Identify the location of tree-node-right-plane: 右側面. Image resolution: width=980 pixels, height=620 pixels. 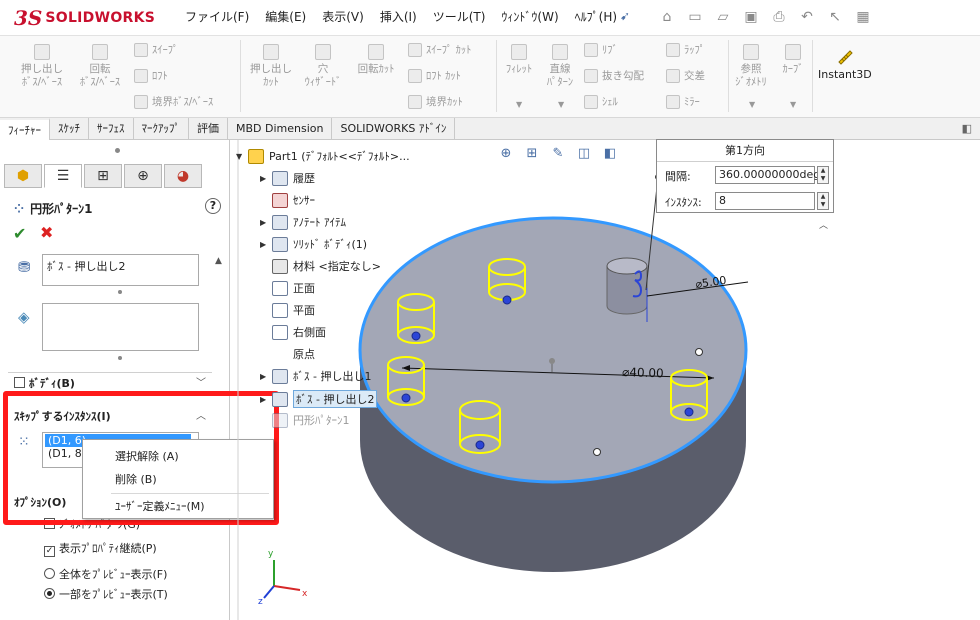
(299, 332).